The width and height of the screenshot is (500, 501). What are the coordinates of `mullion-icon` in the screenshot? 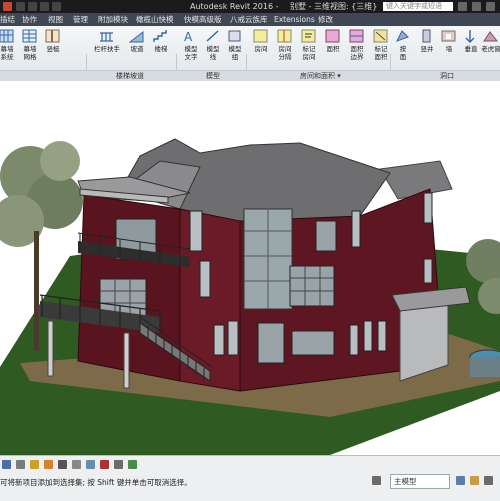 It's located at (52, 36).